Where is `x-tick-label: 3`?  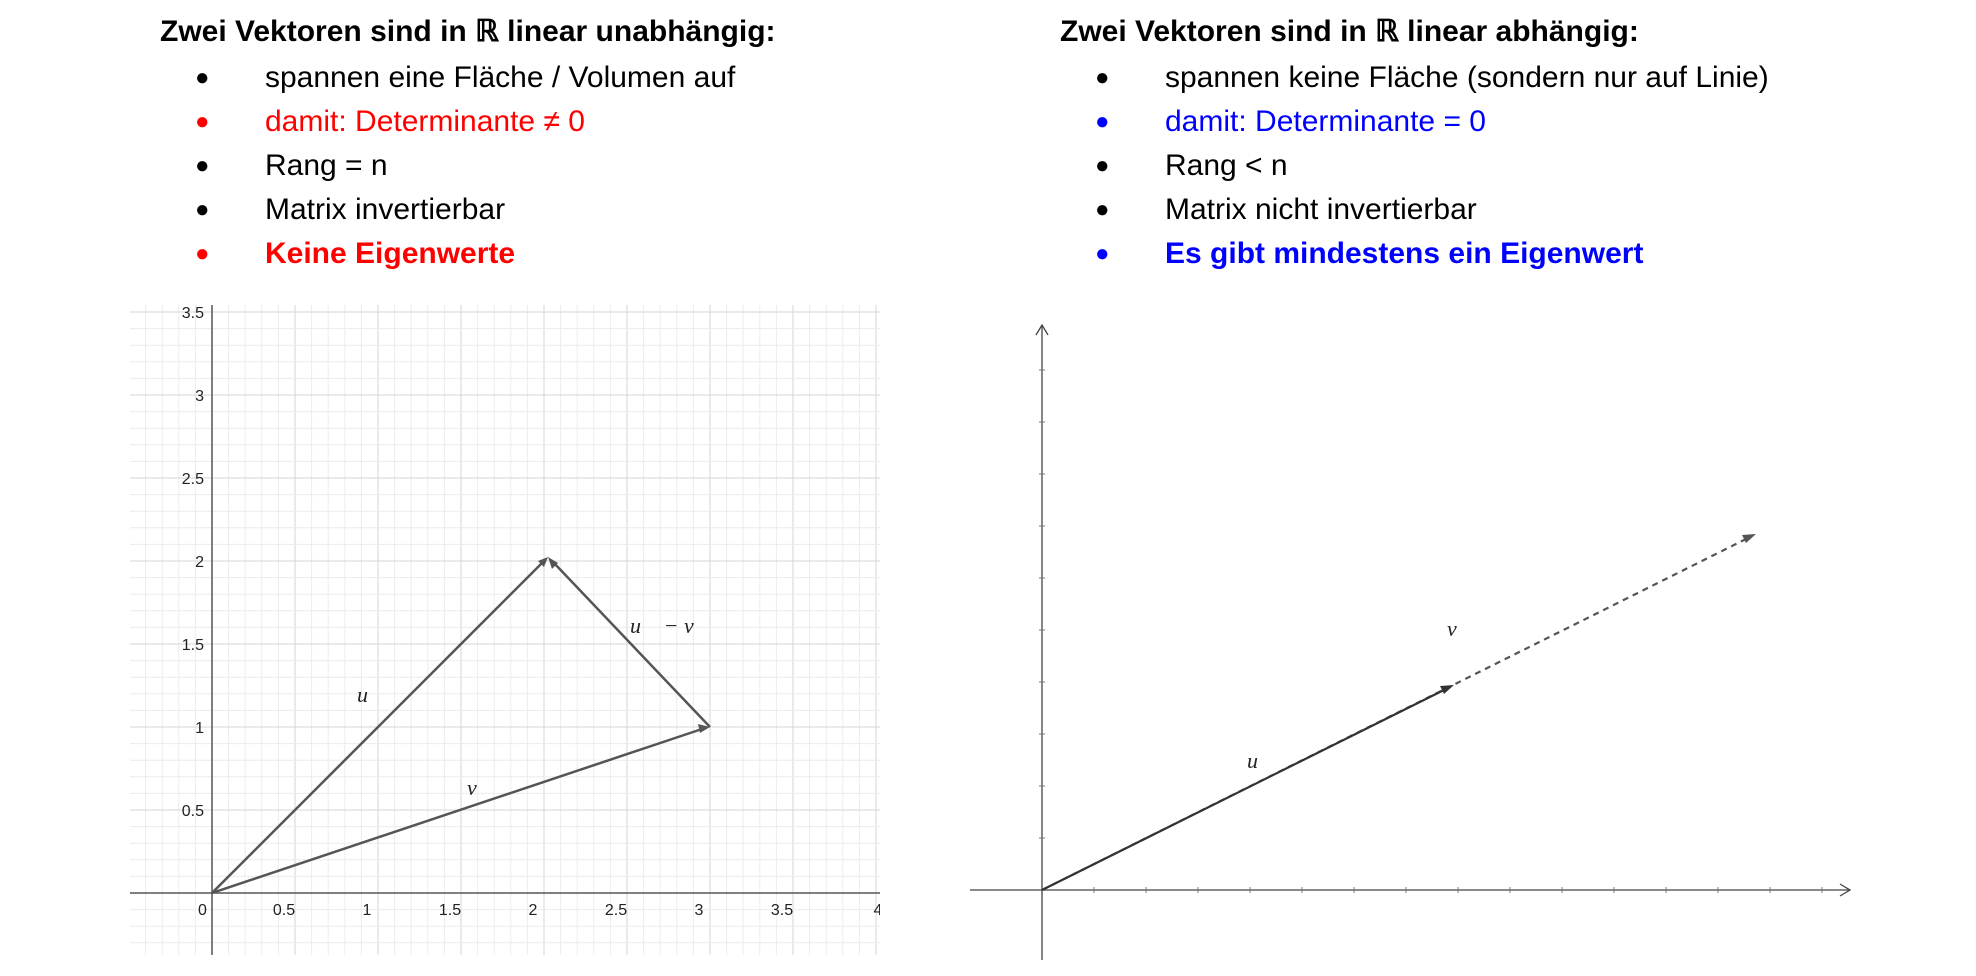 x-tick-label: 3 is located at coordinates (699, 910).